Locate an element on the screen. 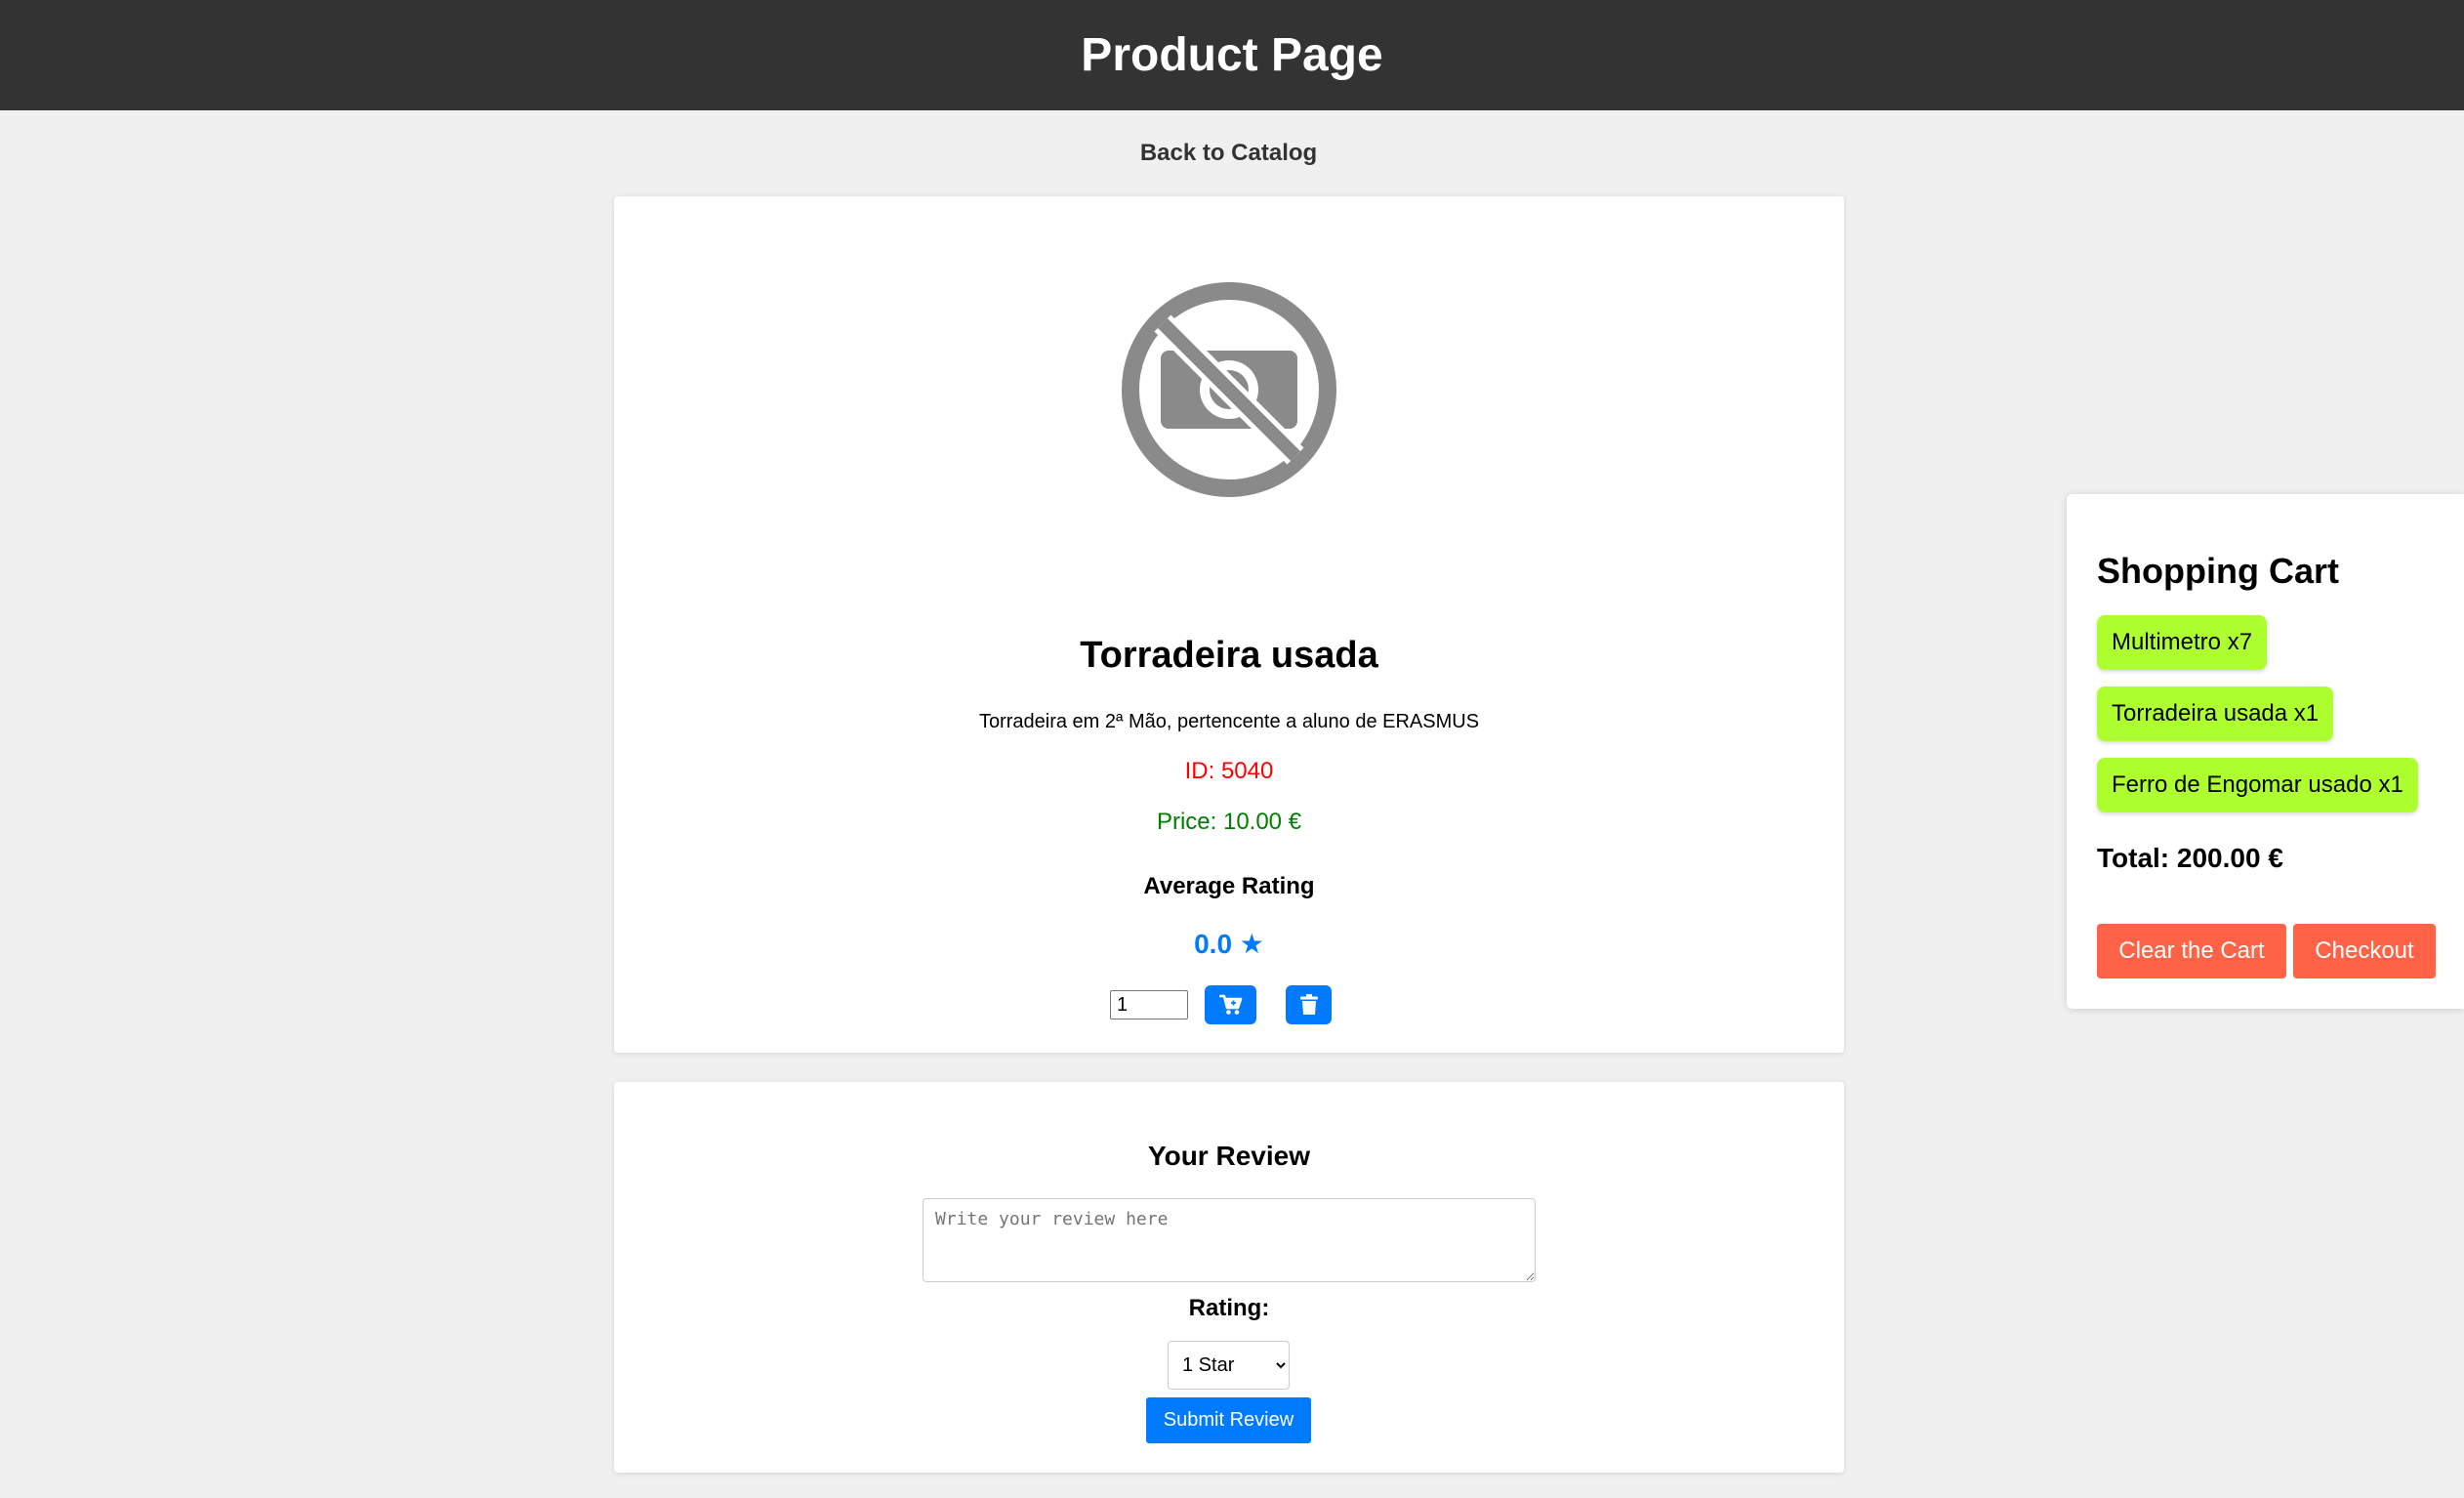 The height and width of the screenshot is (1498, 2464). product-id: ID: 5040 is located at coordinates (1229, 771).